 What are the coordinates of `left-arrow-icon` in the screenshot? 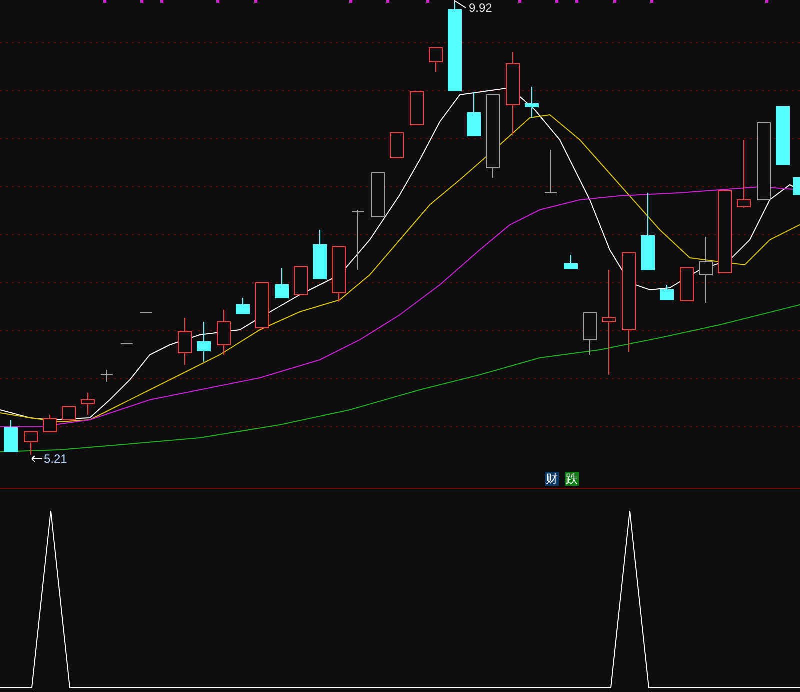 It's located at (37, 459).